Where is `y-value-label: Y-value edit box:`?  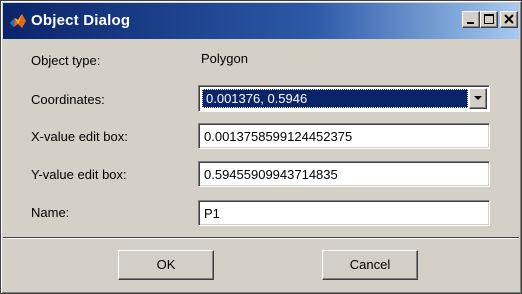
y-value-label: Y-value edit box: is located at coordinates (79, 174).